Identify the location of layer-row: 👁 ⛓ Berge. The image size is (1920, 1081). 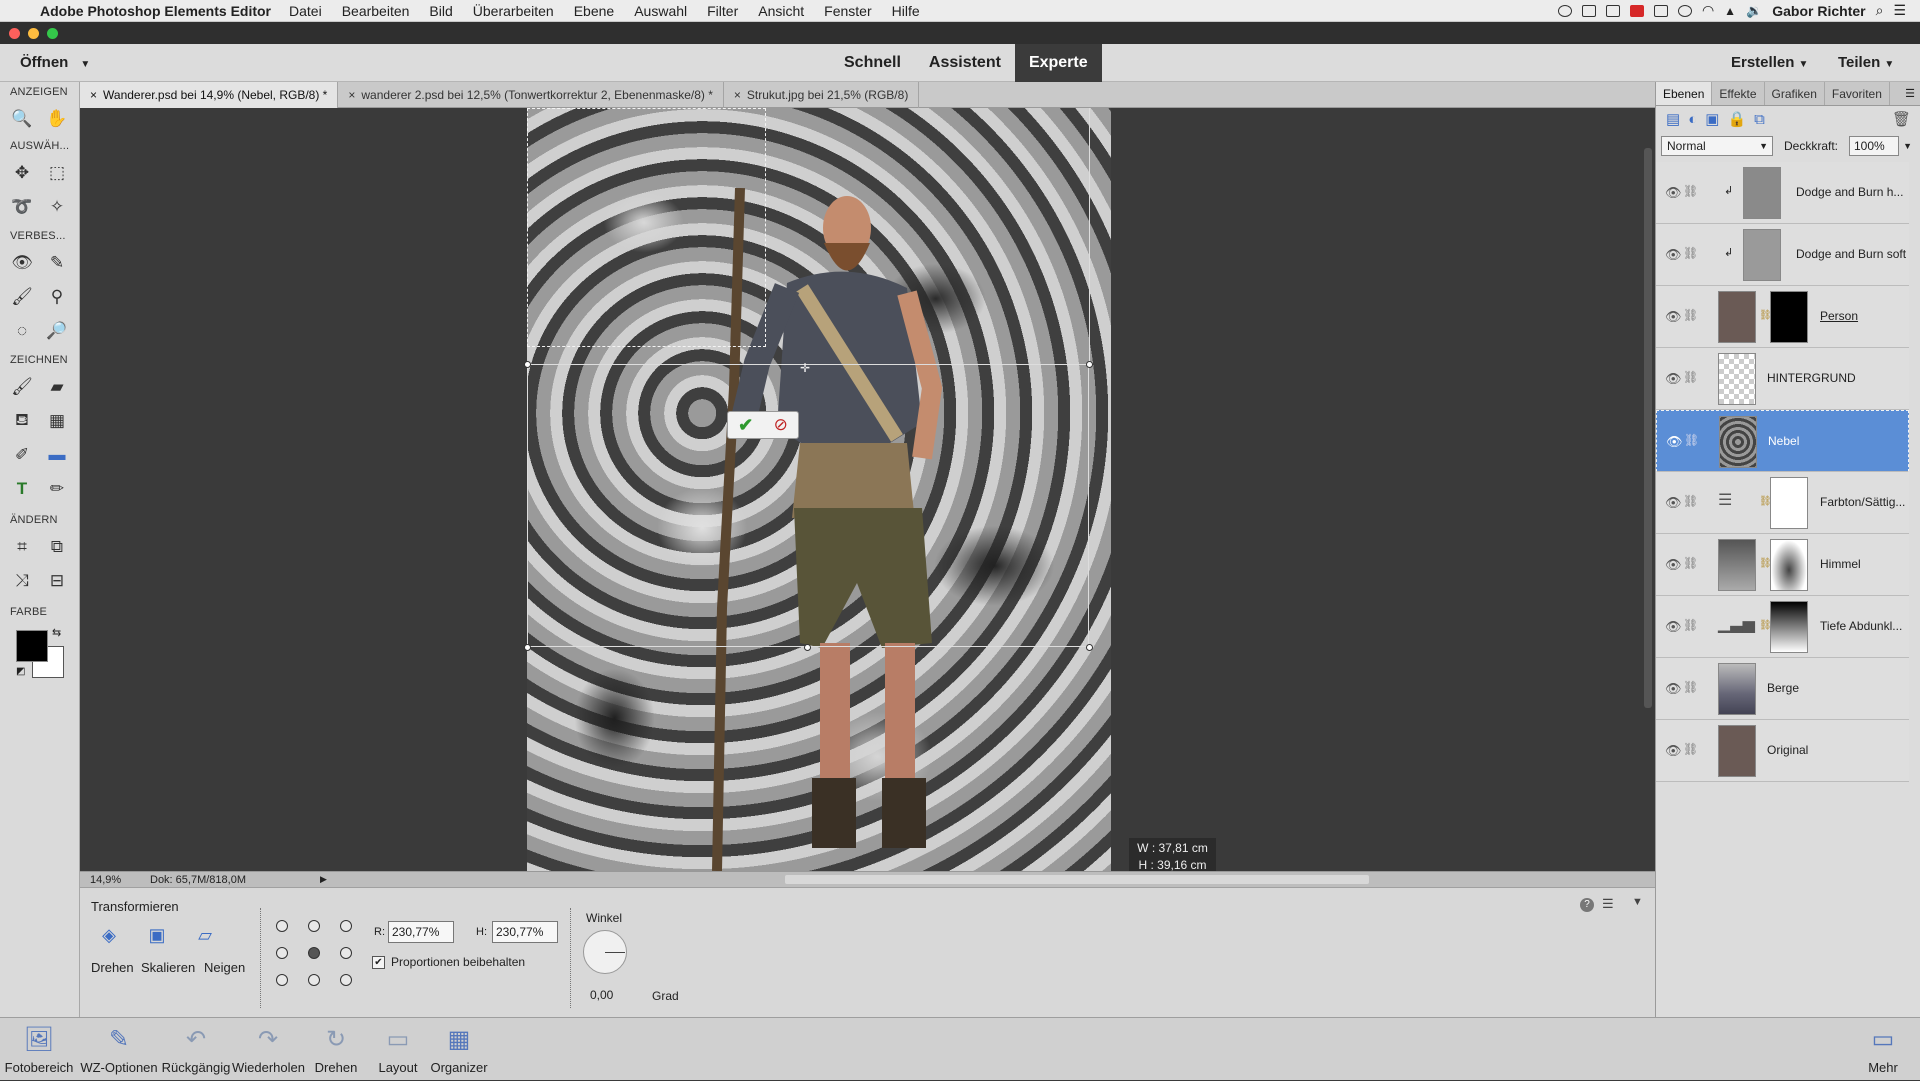
(1782, 689).